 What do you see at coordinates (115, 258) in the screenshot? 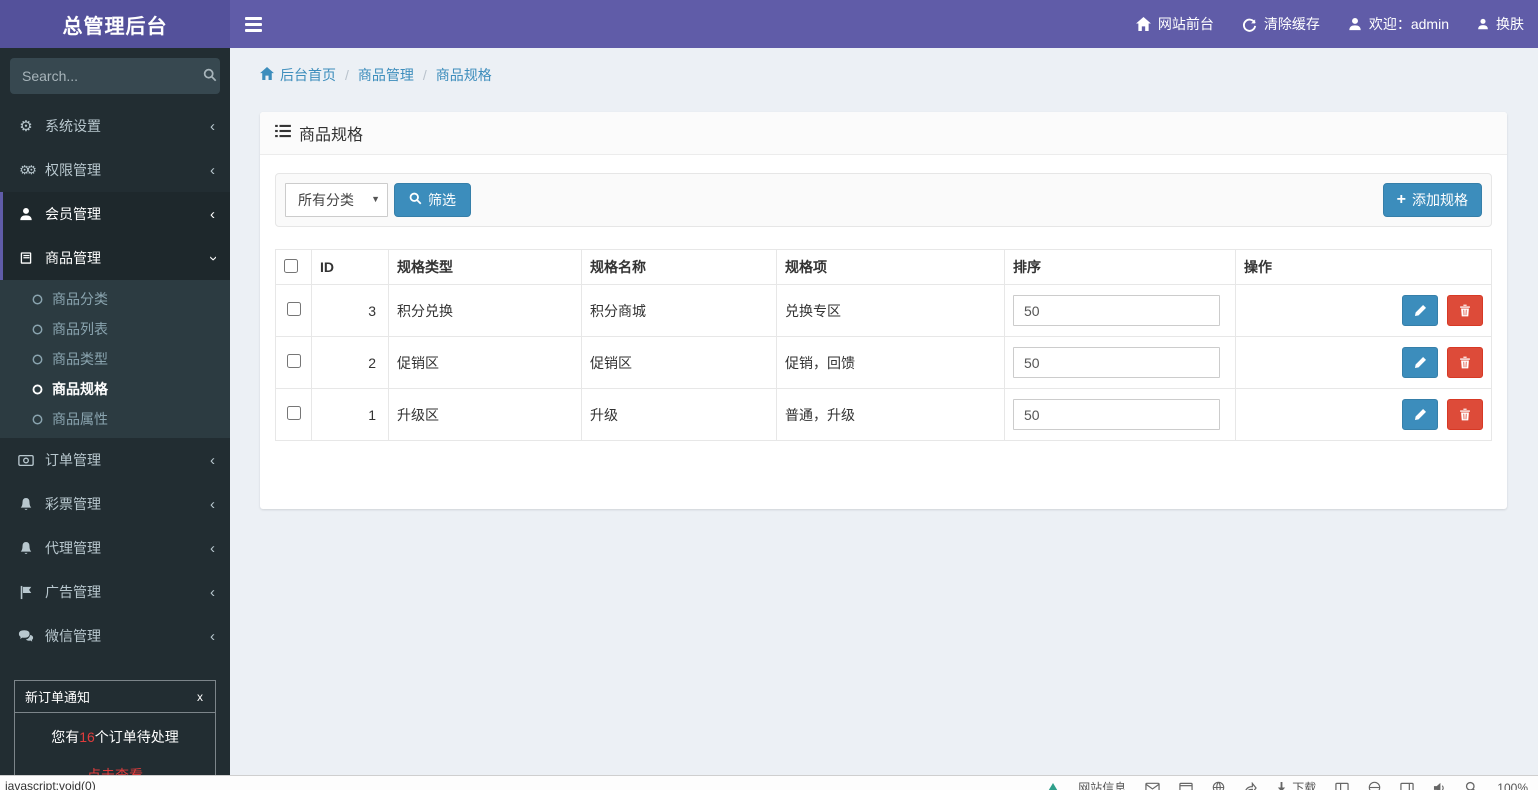
I see `sidebar-item-products: 商品管理 ‹` at bounding box center [115, 258].